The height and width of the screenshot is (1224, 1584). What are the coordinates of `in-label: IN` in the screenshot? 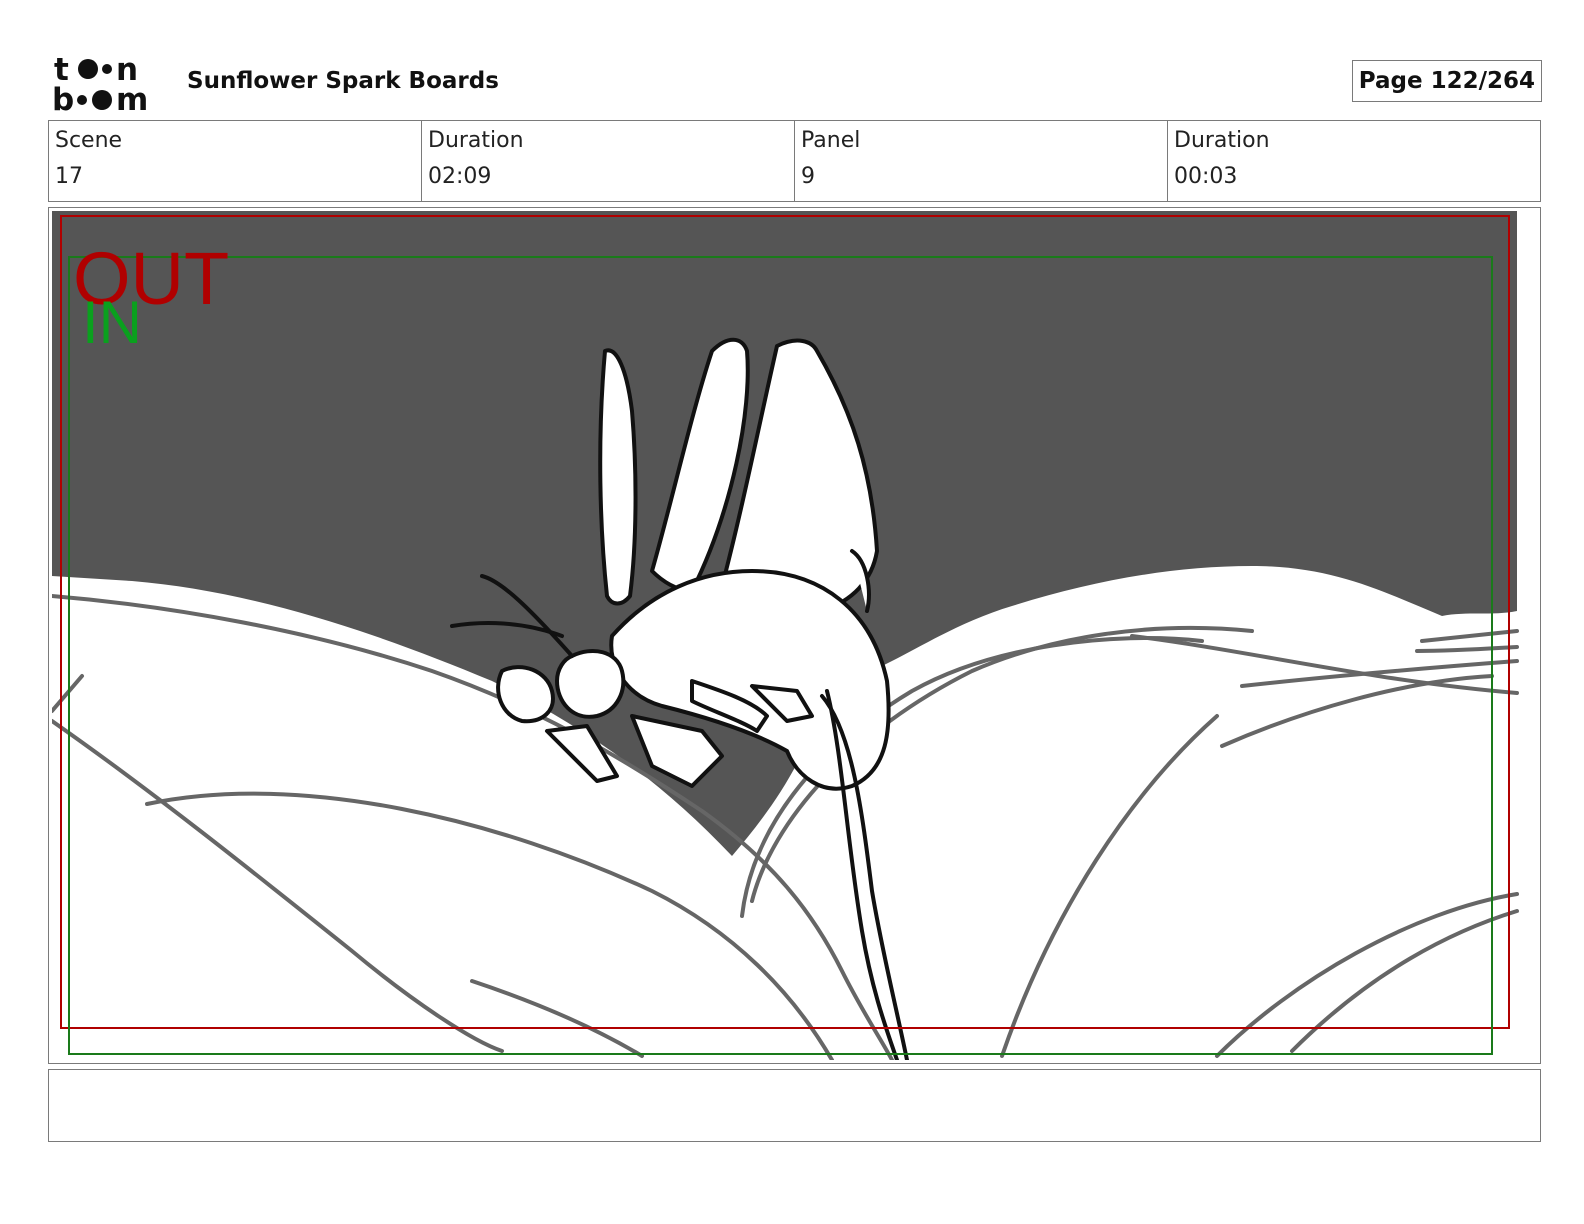 It's located at (112, 322).